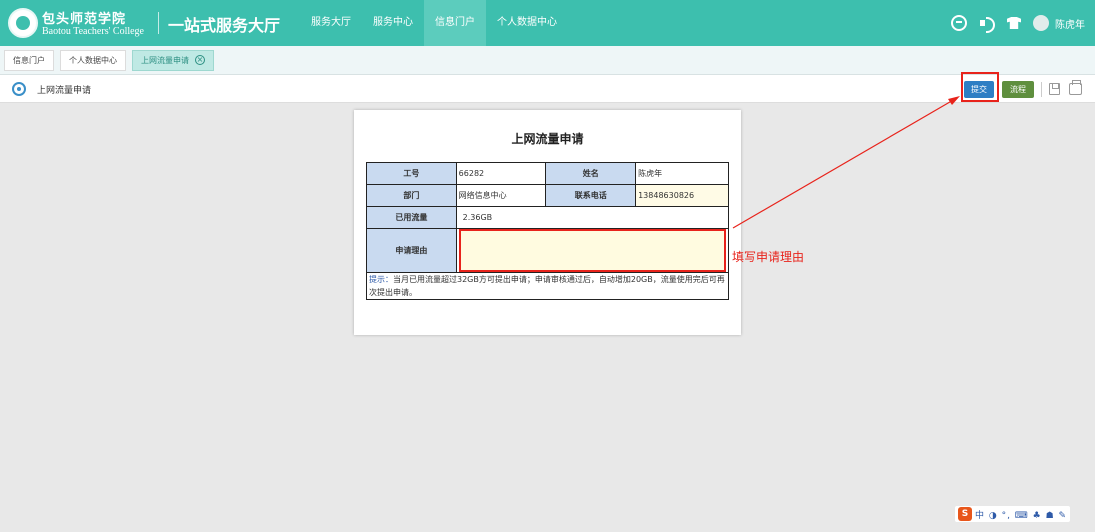  I want to click on tab-bar: 信息门户 个人数据中心 上网流量申请 ×, so click(547, 60).